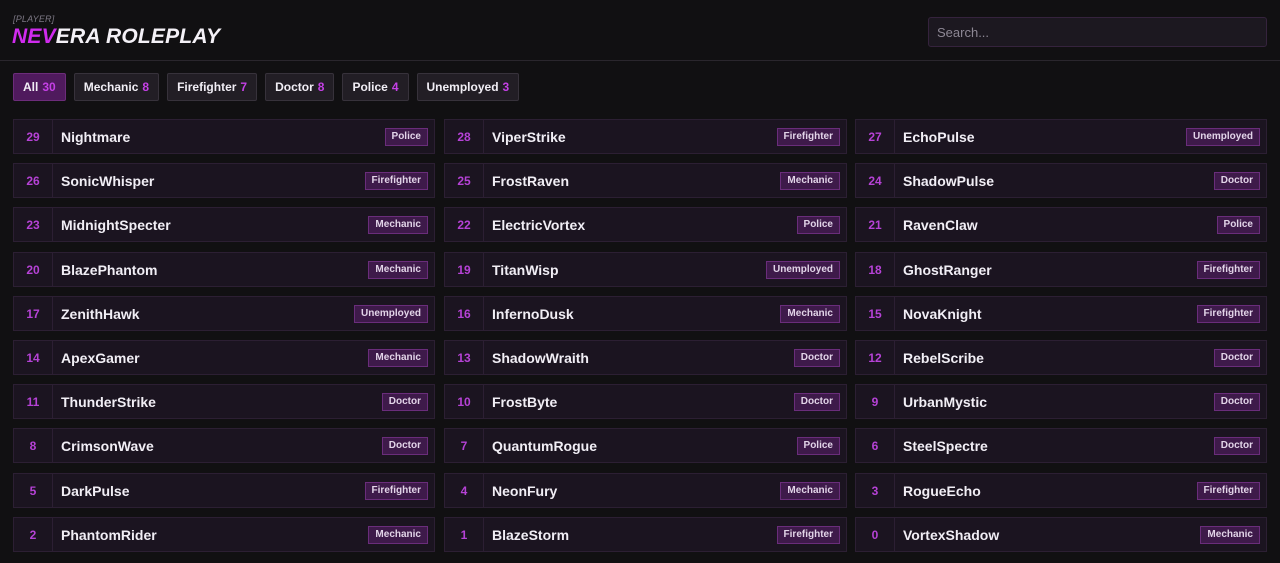 Image resolution: width=1280 pixels, height=563 pixels. What do you see at coordinates (464, 357) in the screenshot?
I see `player-id: 13` at bounding box center [464, 357].